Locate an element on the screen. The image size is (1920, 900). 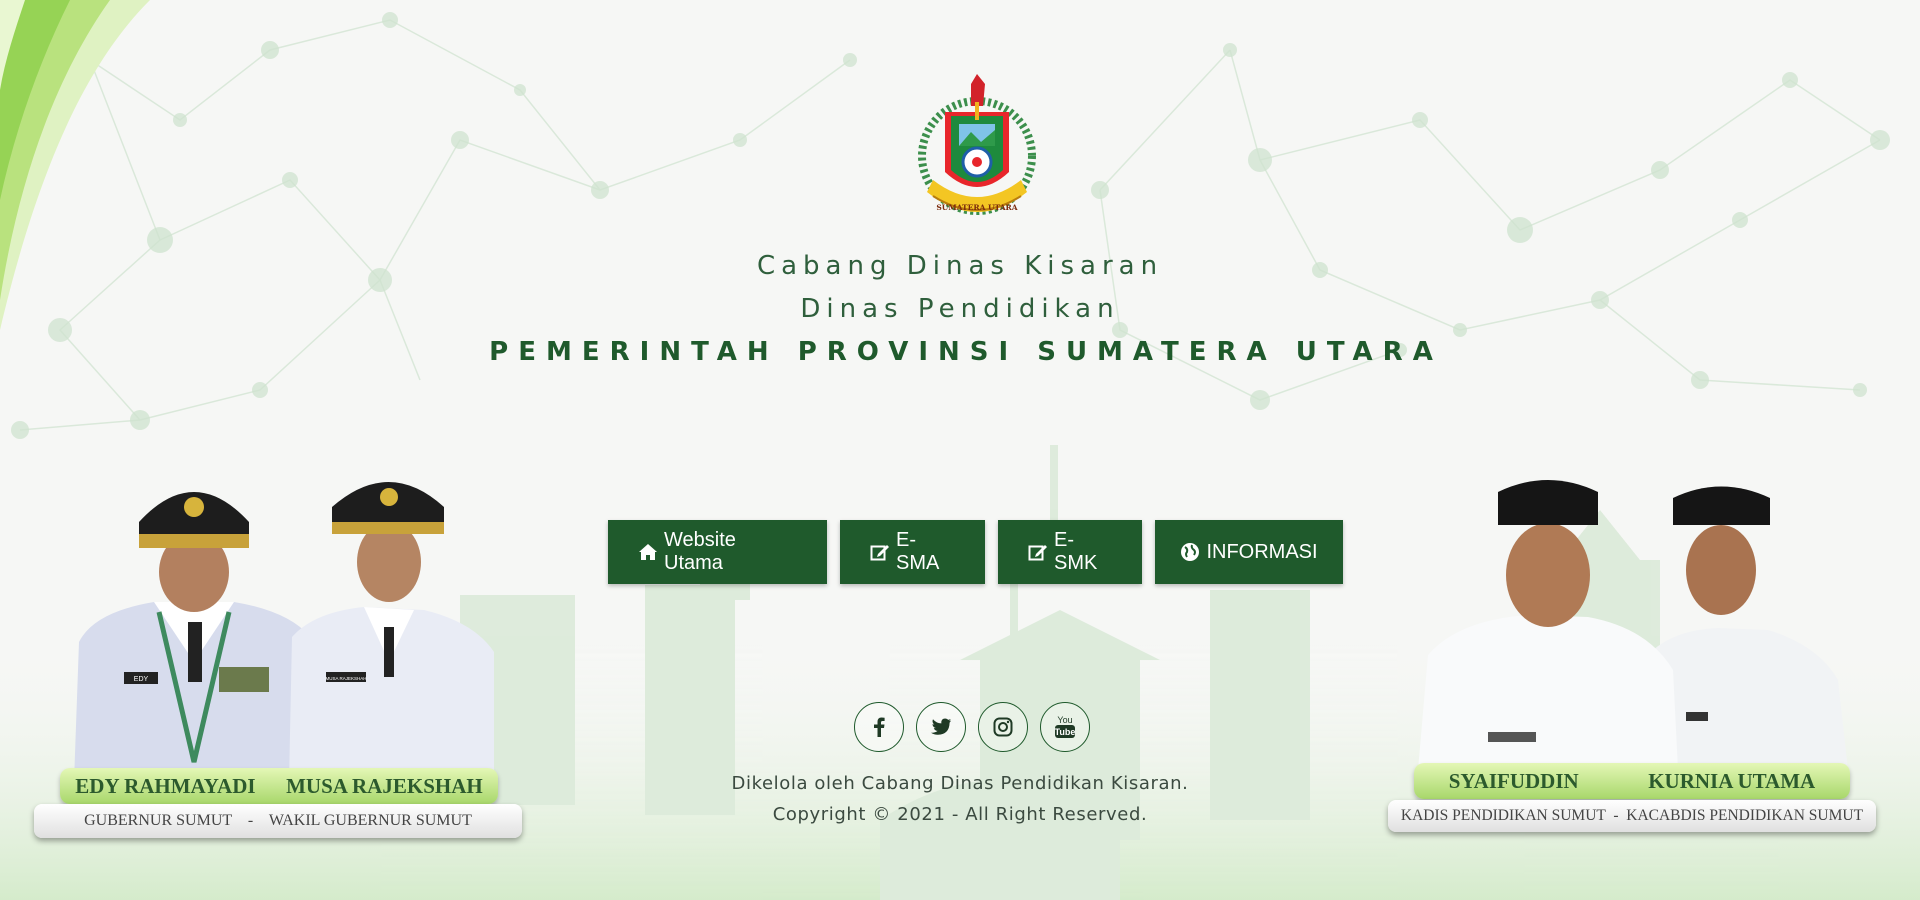
main-nav: Website Utama E-SMA E-SMK INFORMASI is located at coordinates (975, 552).